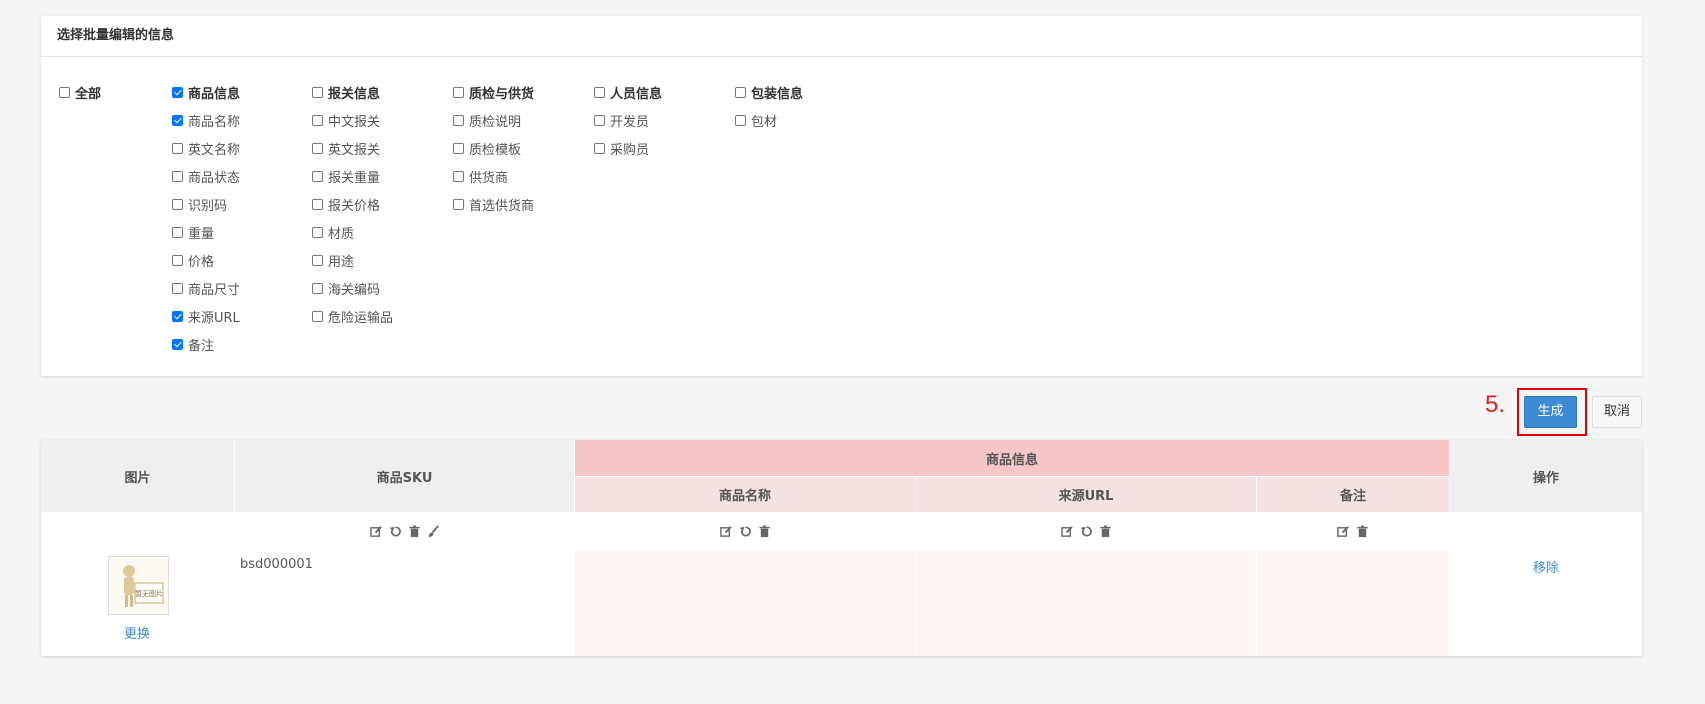 The height and width of the screenshot is (704, 1705). Describe the element at coordinates (1353, 531) in the screenshot. I see `note-tools` at that location.